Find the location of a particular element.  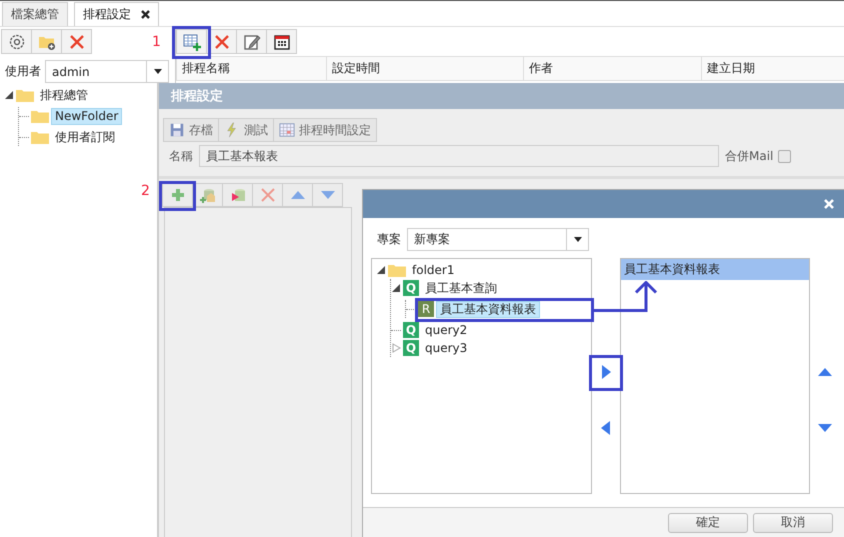

project-label: 專案 is located at coordinates (389, 239).